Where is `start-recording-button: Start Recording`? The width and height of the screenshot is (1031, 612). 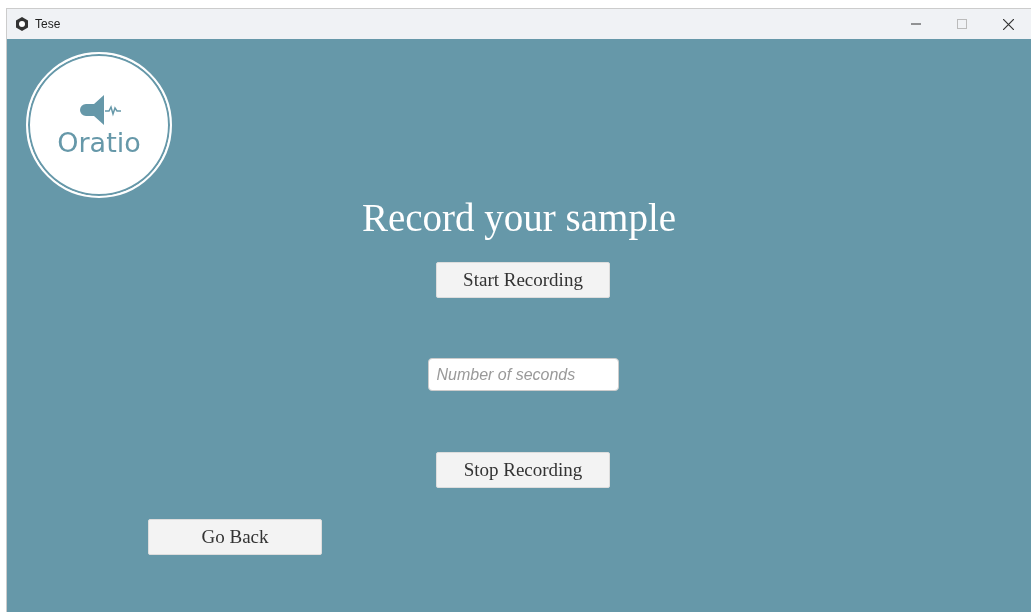
start-recording-button: Start Recording is located at coordinates (523, 280).